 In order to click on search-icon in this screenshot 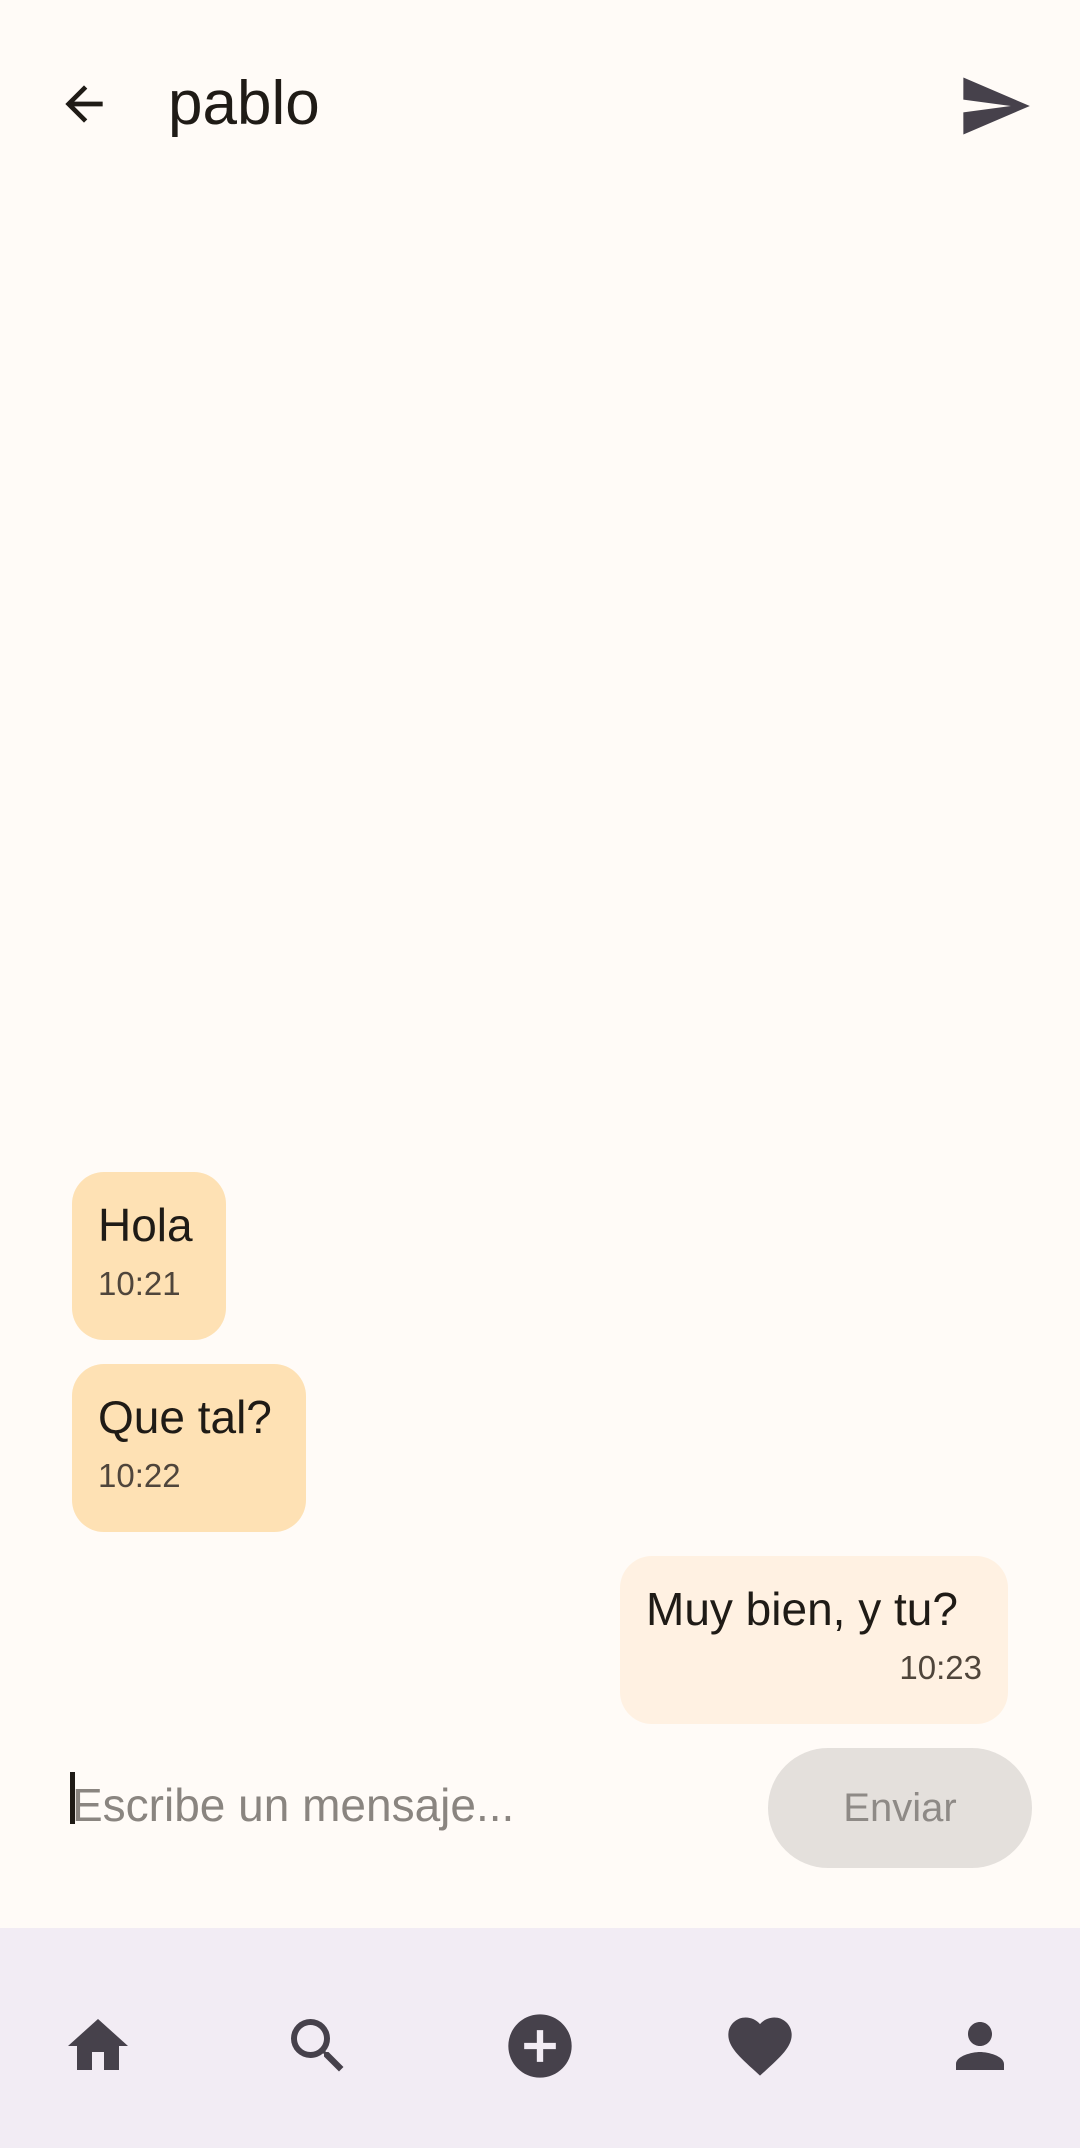, I will do `click(317, 2045)`.